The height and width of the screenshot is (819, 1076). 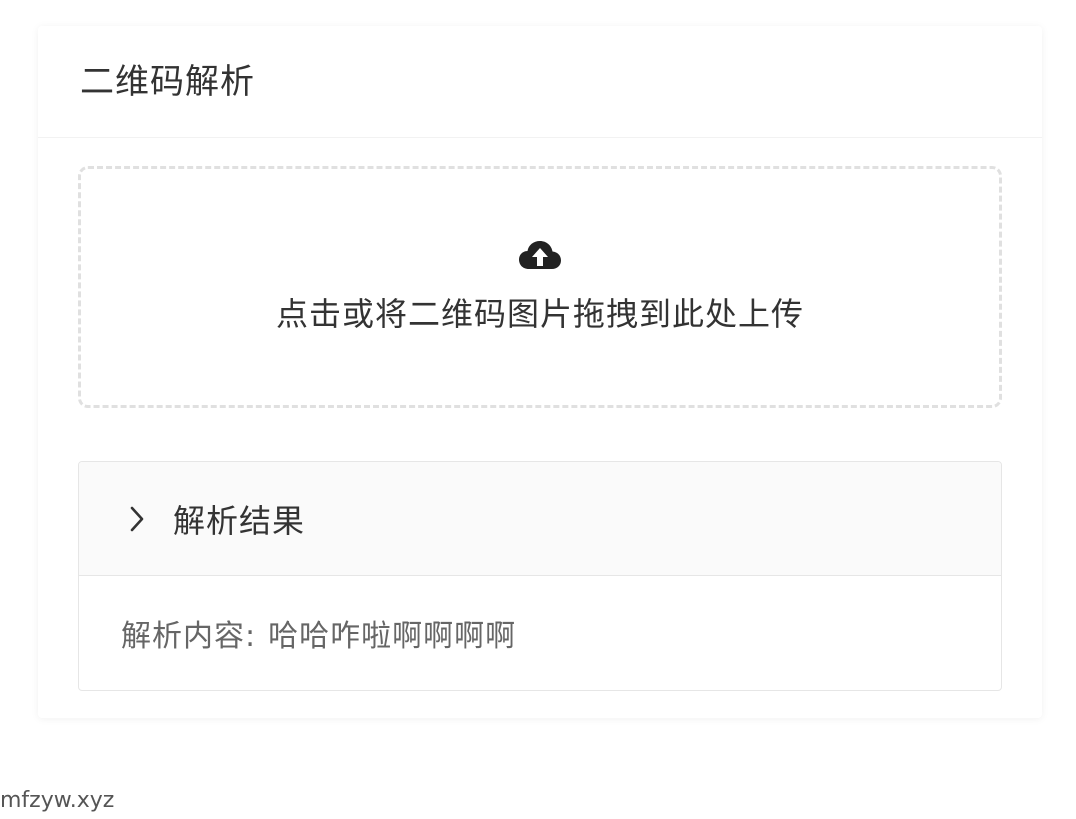 What do you see at coordinates (137, 518) in the screenshot?
I see `chevron-right-icon` at bounding box center [137, 518].